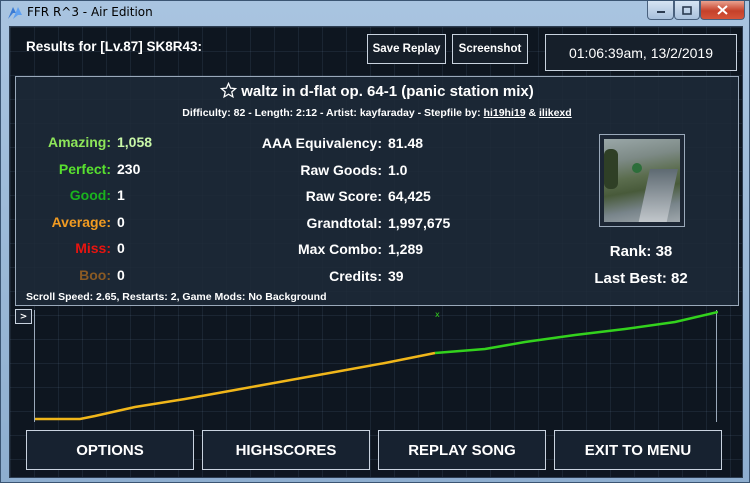 Image resolution: width=750 pixels, height=483 pixels. I want to click on score-line-late, so click(576, 332).